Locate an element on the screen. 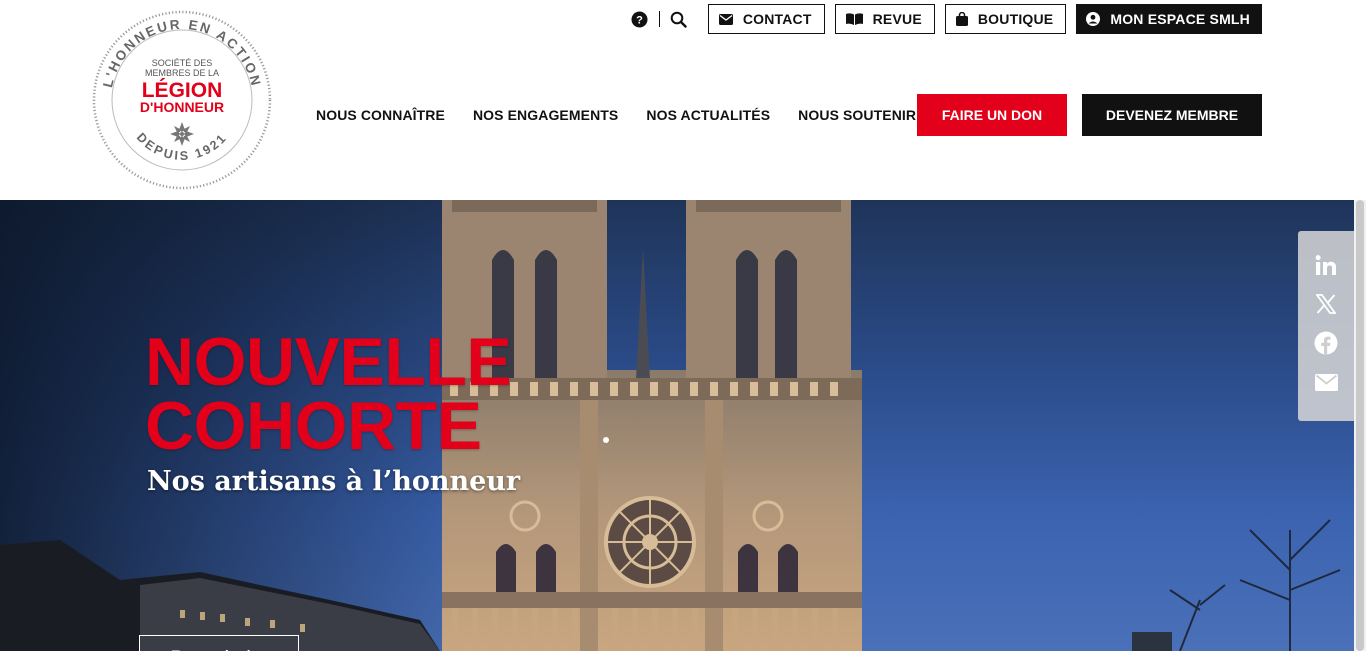  logo-line2: MEMBRES DE LA is located at coordinates (182, 73).